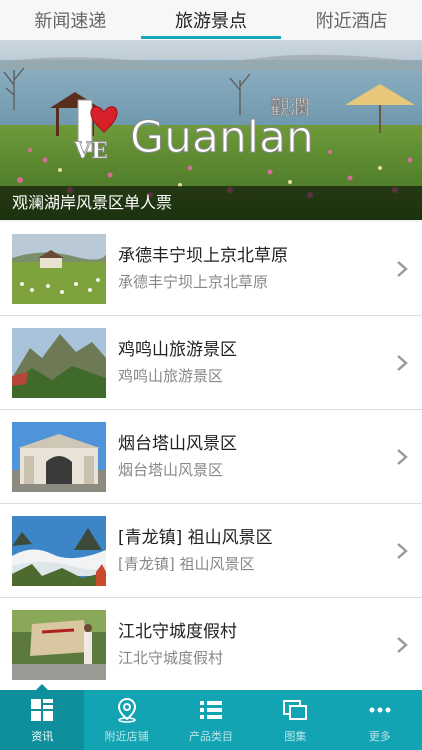 This screenshot has width=422, height=750. What do you see at coordinates (59, 550) in the screenshot?
I see `thumbnail-clouds` at bounding box center [59, 550].